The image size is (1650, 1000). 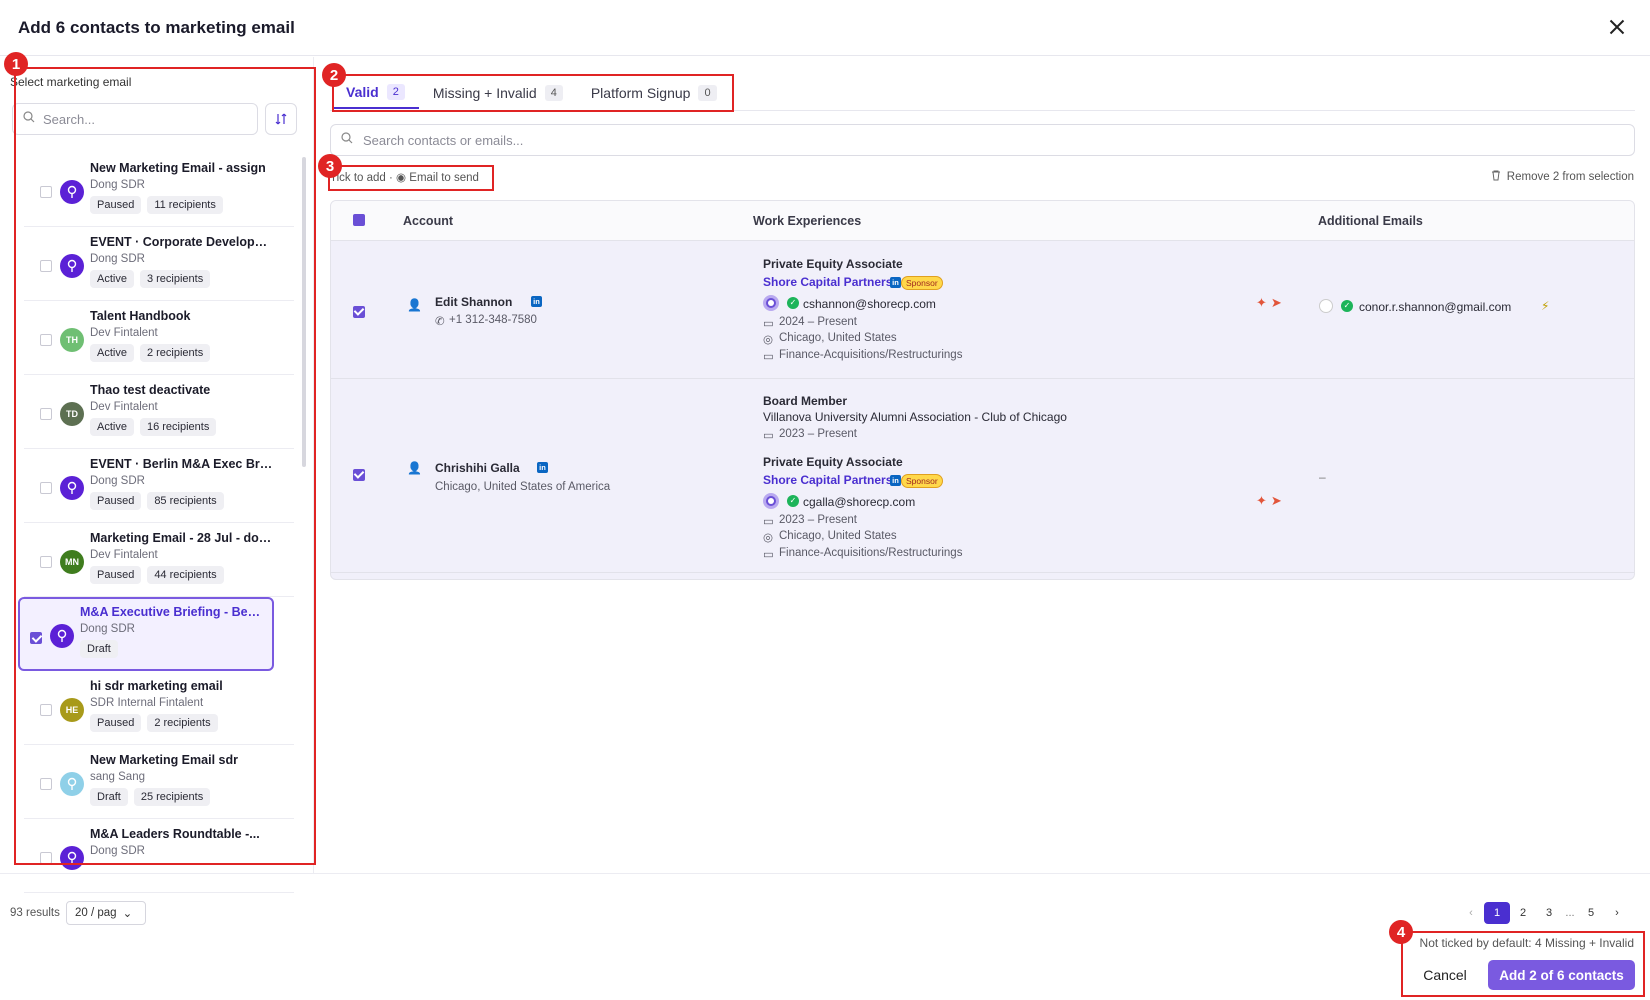 What do you see at coordinates (1445, 975) in the screenshot?
I see `cancel-button: Cancel` at bounding box center [1445, 975].